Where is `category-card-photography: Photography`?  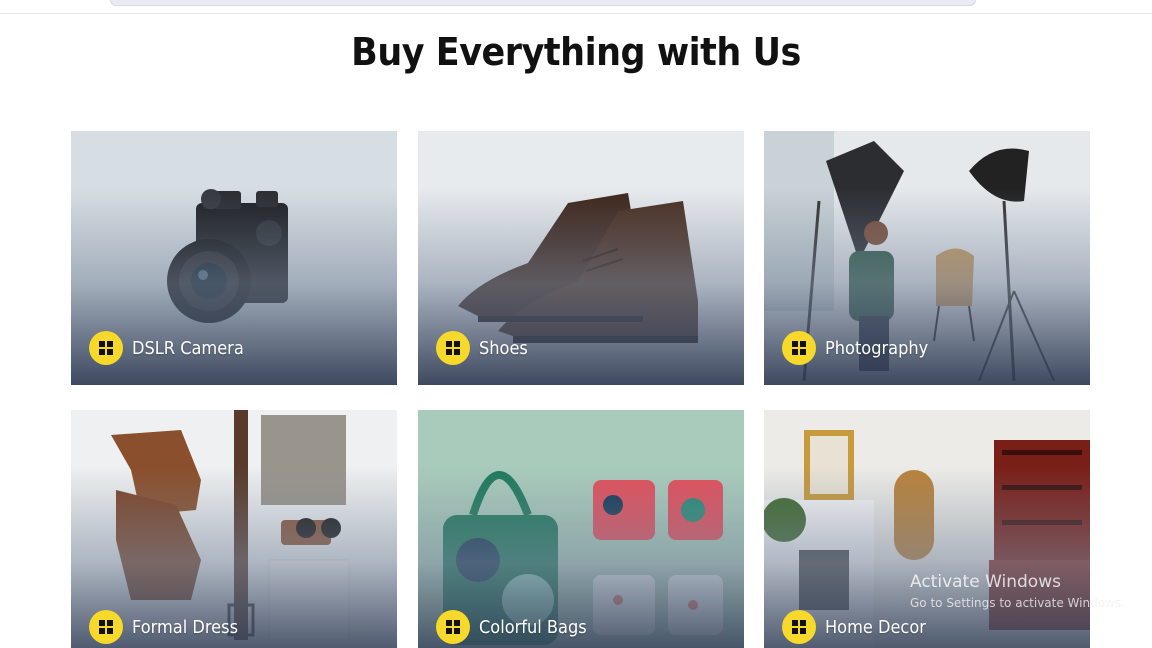 category-card-photography: Photography is located at coordinates (927, 258).